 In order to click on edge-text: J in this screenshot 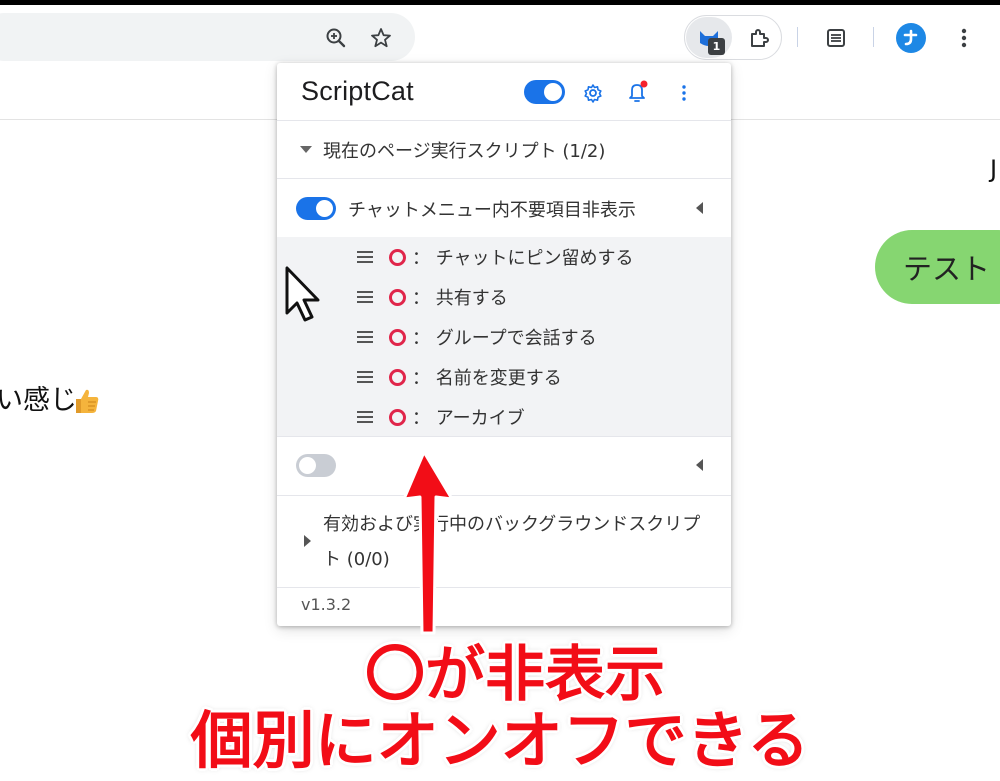, I will do `click(994, 169)`.